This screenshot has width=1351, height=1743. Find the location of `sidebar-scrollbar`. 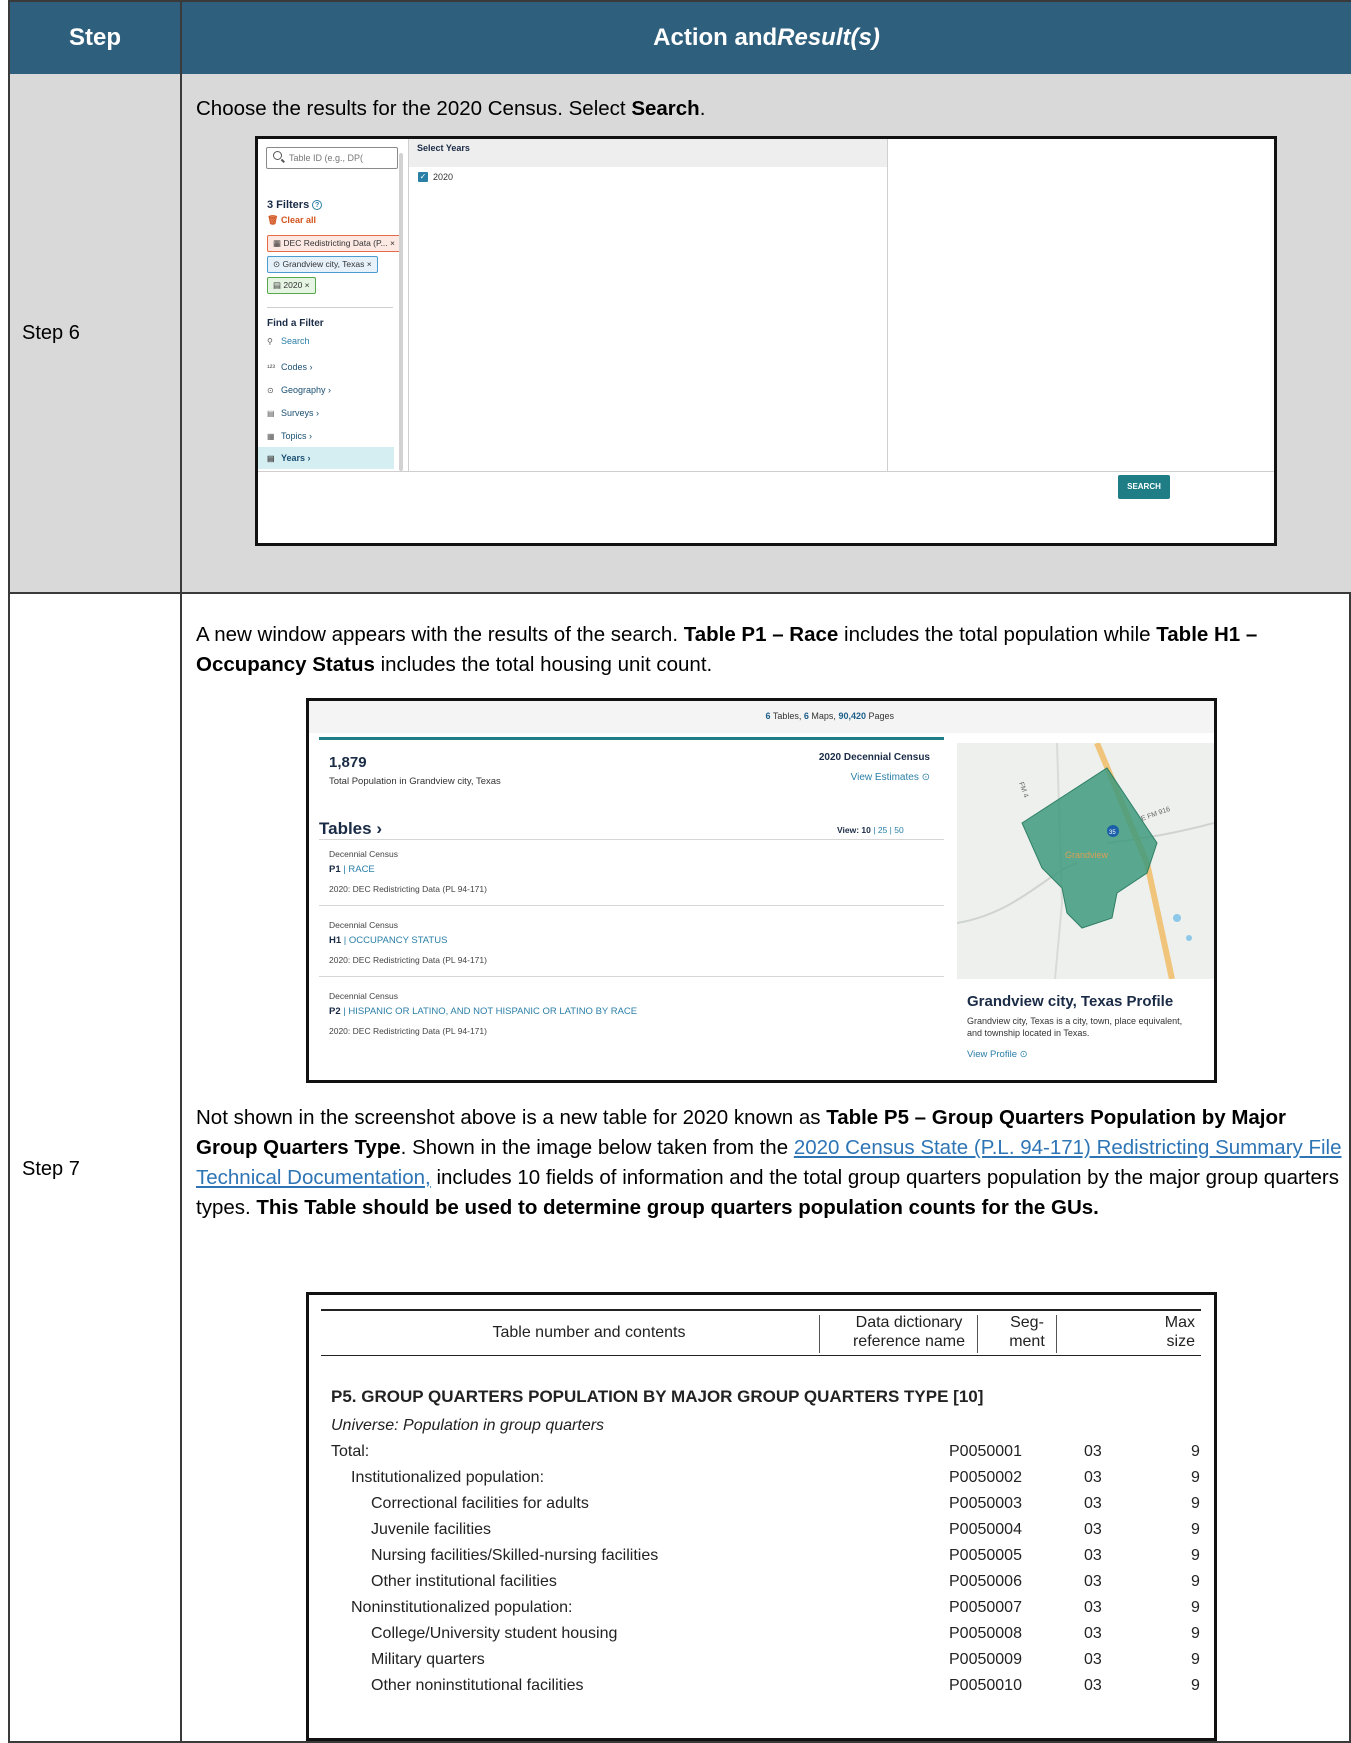

sidebar-scrollbar is located at coordinates (401, 312).